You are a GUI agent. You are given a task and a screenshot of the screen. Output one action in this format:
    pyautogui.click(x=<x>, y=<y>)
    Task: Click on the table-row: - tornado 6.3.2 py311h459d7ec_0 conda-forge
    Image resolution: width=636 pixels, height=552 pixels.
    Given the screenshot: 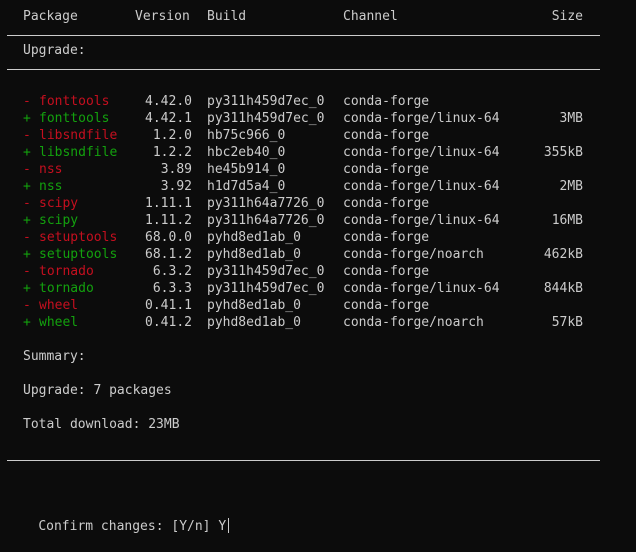 What is the action you would take?
    pyautogui.click(x=318, y=271)
    